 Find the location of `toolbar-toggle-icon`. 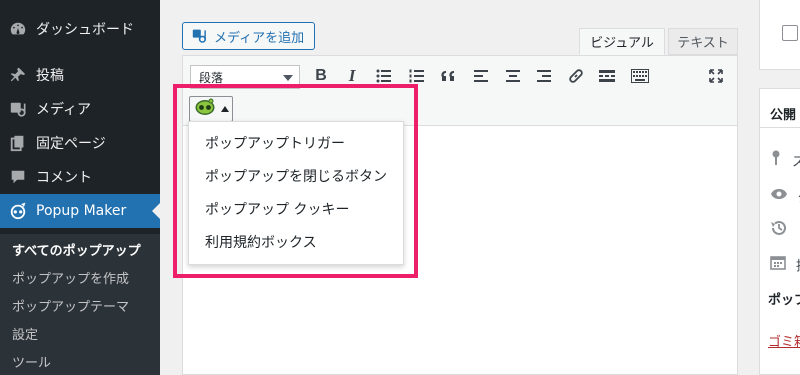

toolbar-toggle-icon is located at coordinates (640, 76).